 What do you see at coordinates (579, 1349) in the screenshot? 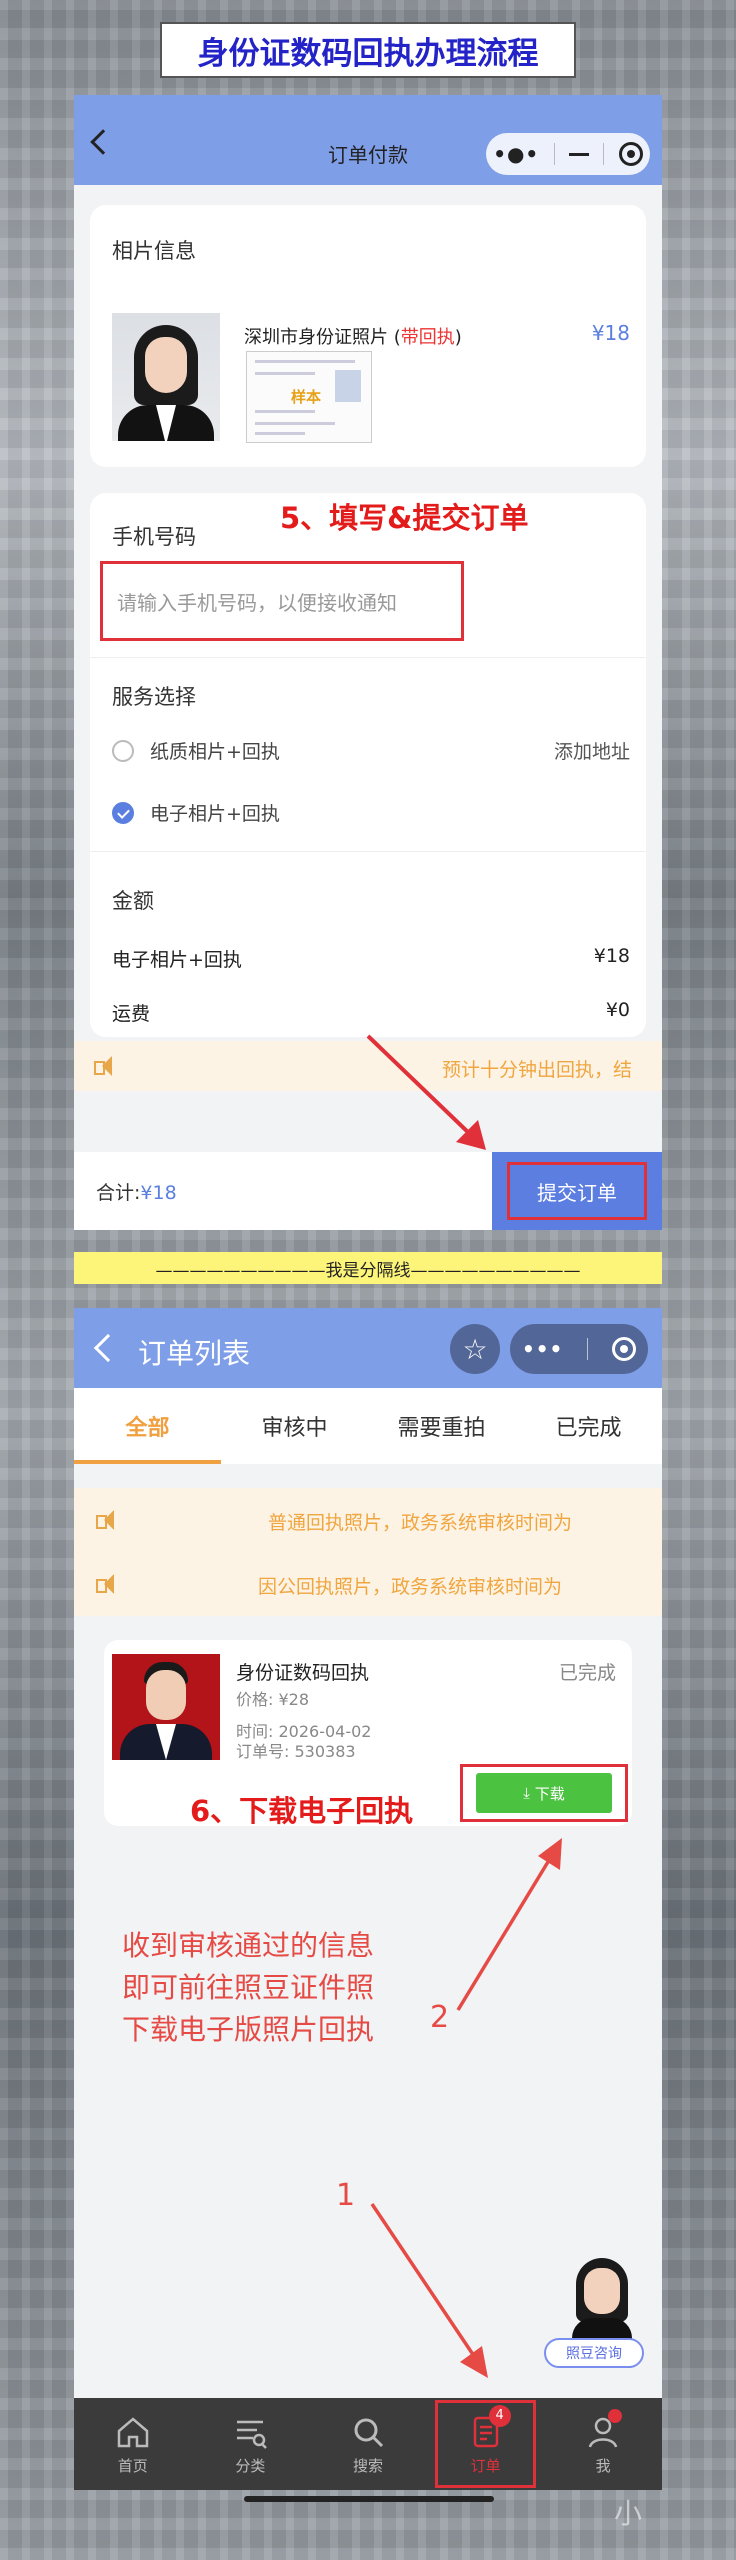
I see `miniapp-capsule: •••` at bounding box center [579, 1349].